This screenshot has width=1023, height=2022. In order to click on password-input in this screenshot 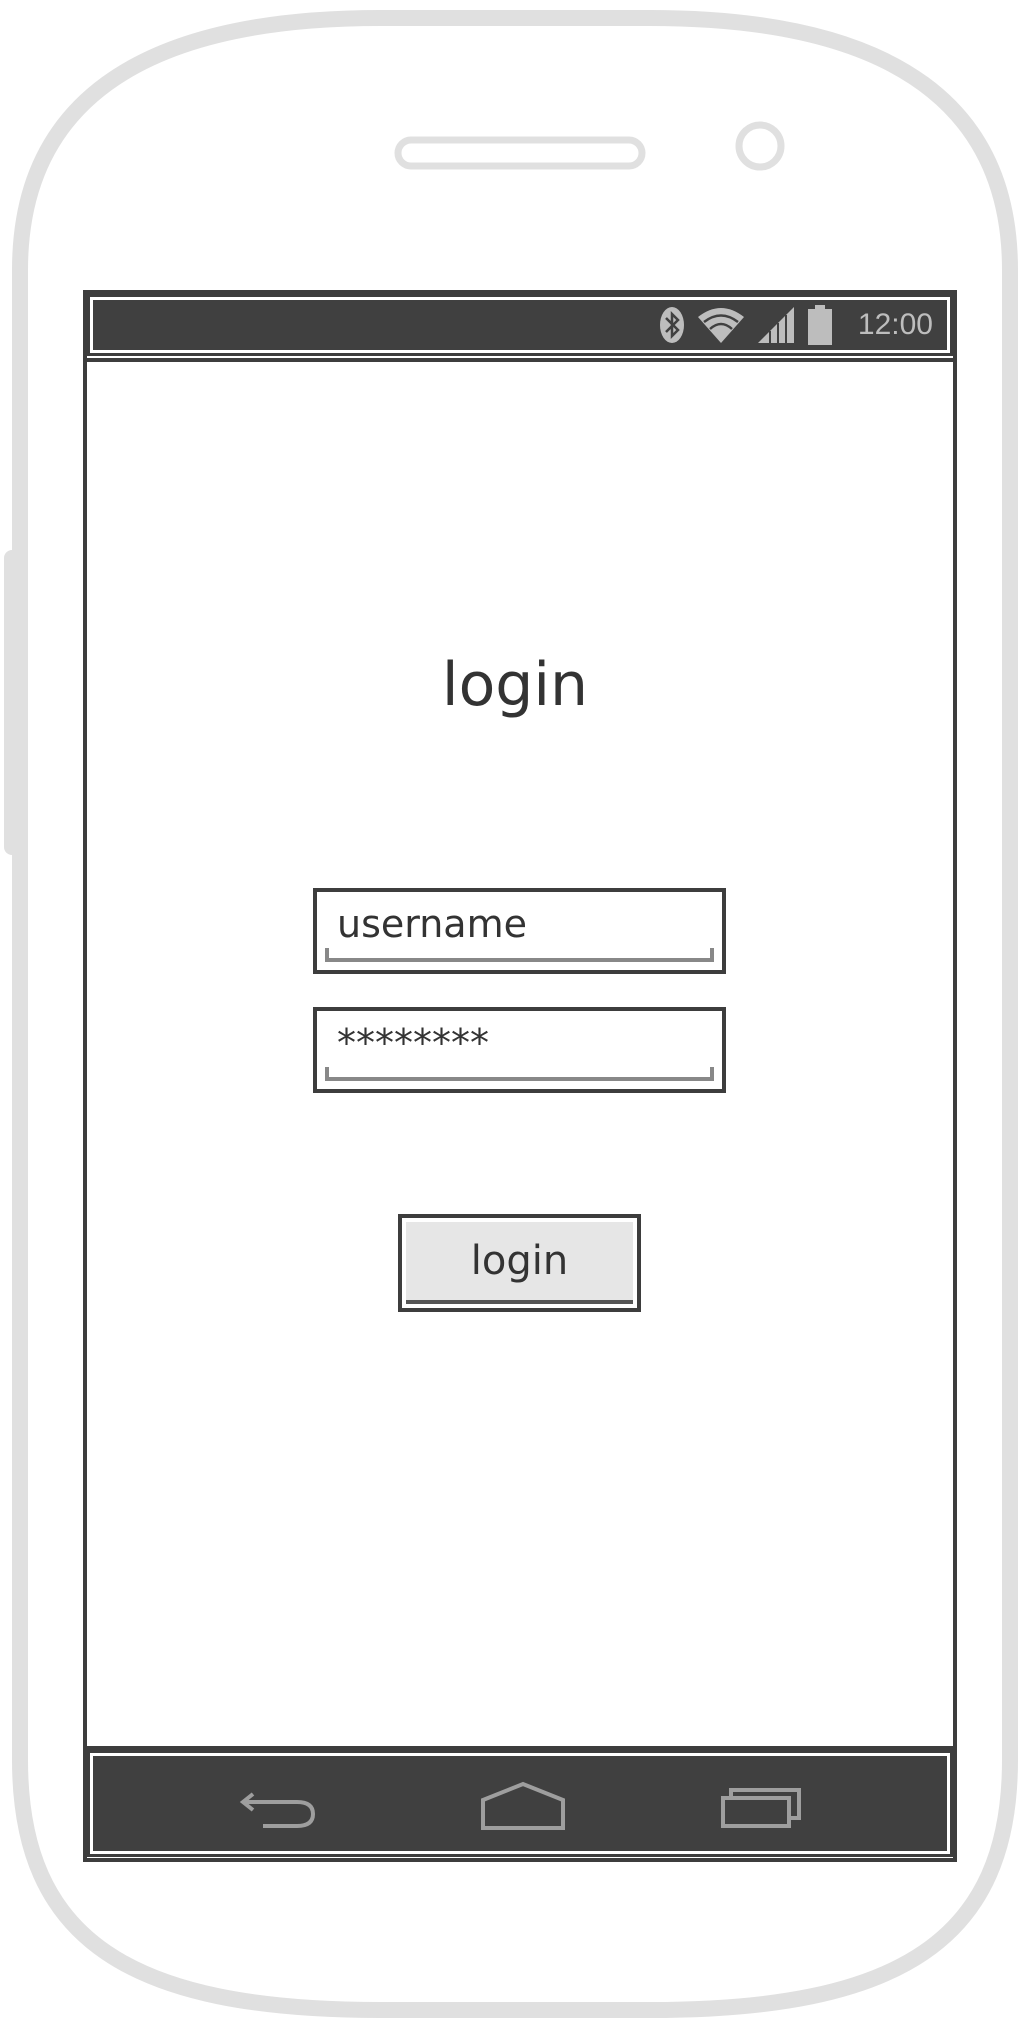, I will do `click(519, 1050)`.